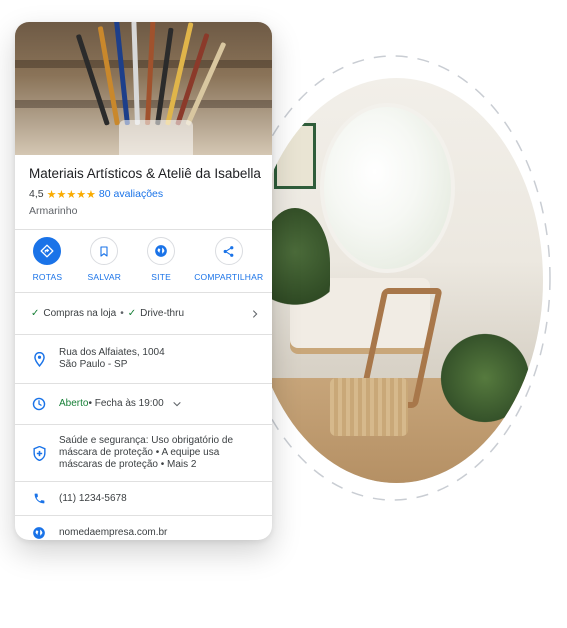 The width and height of the screenshot is (567, 628). Describe the element at coordinates (74, 403) in the screenshot. I see `open-status: Aberto` at that location.